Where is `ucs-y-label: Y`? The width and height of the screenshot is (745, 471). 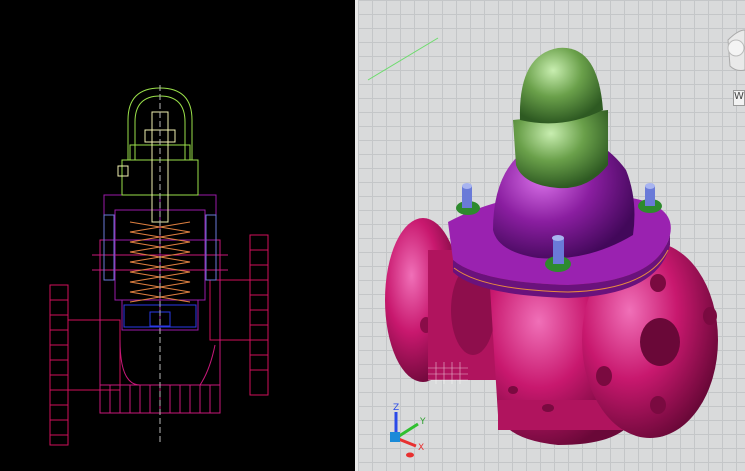
ucs-y-label: Y is located at coordinates (422, 422).